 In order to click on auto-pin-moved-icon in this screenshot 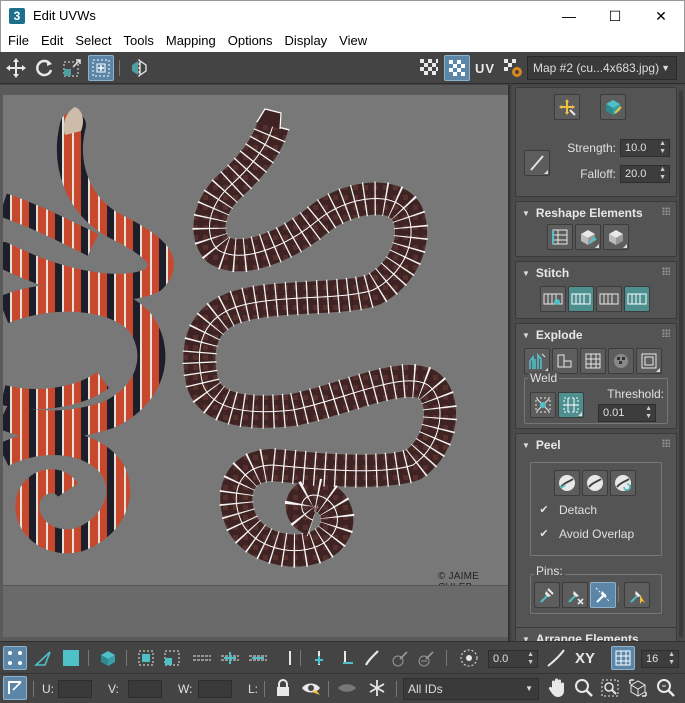, I will do `click(603, 595)`.